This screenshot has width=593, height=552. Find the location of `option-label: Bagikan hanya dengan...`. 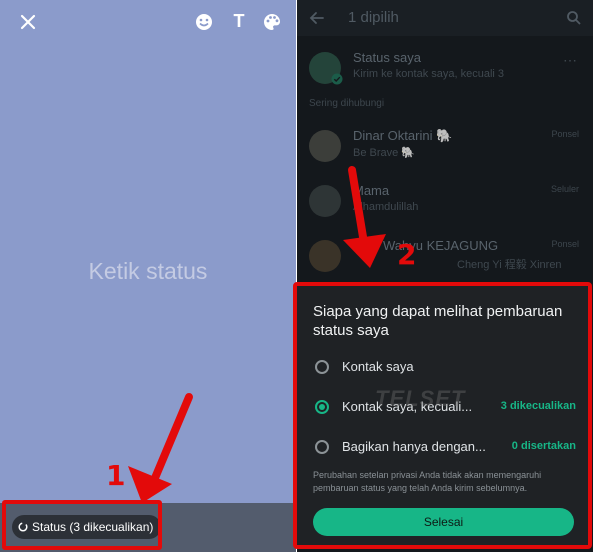

option-label: Bagikan hanya dengan... is located at coordinates (414, 446).